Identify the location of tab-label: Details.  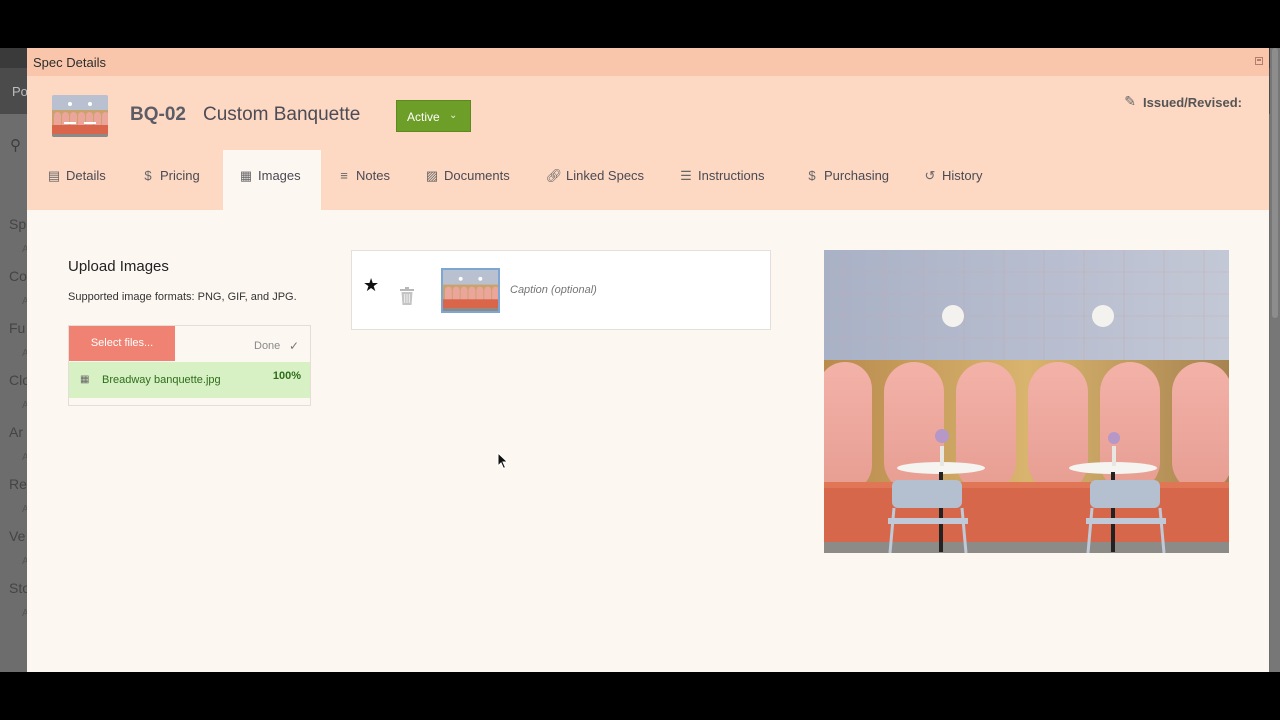
(86, 175).